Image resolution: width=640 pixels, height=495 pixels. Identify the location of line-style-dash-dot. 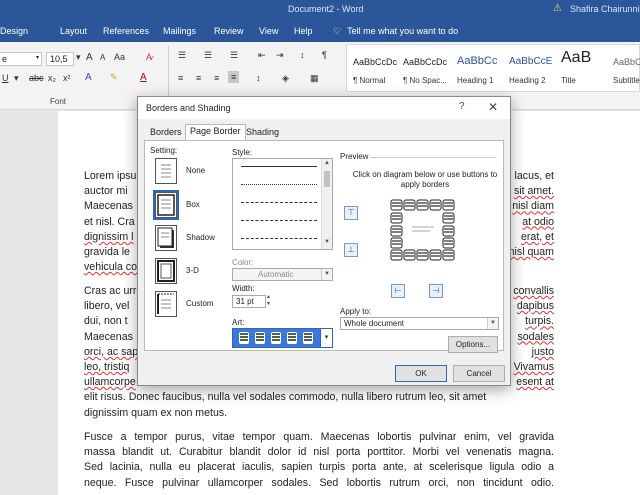
(279, 238).